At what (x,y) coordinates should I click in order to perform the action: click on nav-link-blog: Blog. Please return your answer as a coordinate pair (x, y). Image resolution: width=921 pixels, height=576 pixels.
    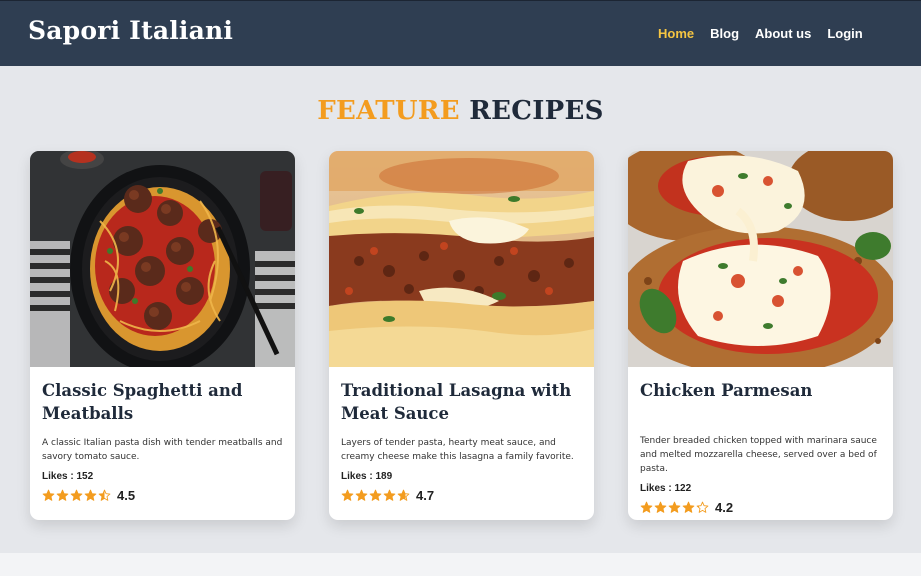
    Looking at the image, I should click on (724, 33).